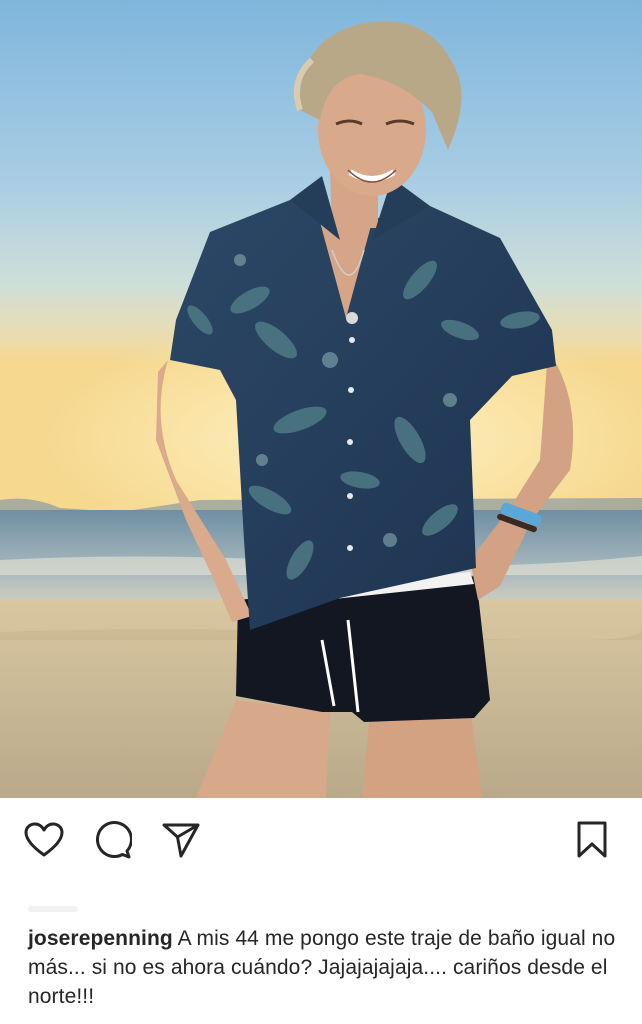 The height and width of the screenshot is (1024, 642). Describe the element at coordinates (321, 840) in the screenshot. I see `post-action-bar` at that location.